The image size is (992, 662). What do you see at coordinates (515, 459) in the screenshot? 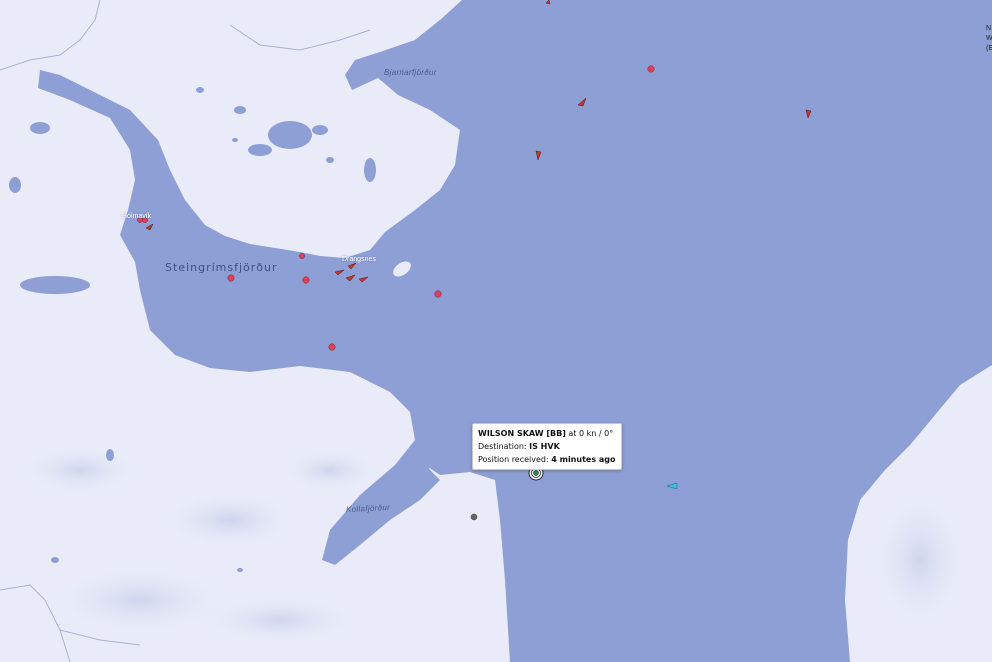
I see `position-label: Position received:` at bounding box center [515, 459].